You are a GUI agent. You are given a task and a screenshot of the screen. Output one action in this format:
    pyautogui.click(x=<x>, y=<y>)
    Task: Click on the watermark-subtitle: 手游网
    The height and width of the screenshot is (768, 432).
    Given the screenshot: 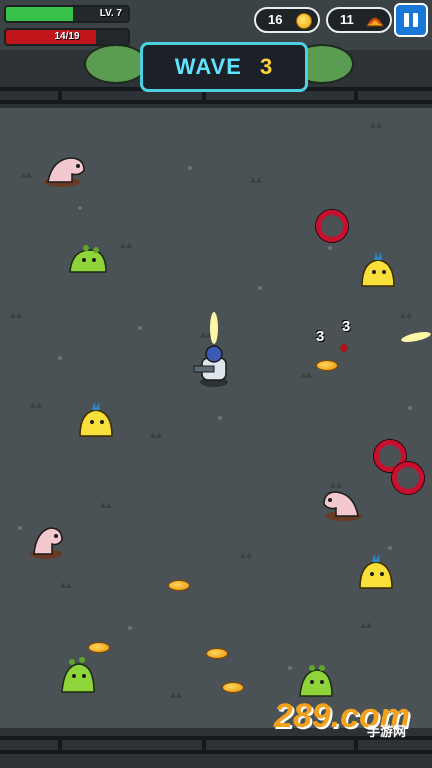 What is the action you would take?
    pyautogui.click(x=386, y=731)
    